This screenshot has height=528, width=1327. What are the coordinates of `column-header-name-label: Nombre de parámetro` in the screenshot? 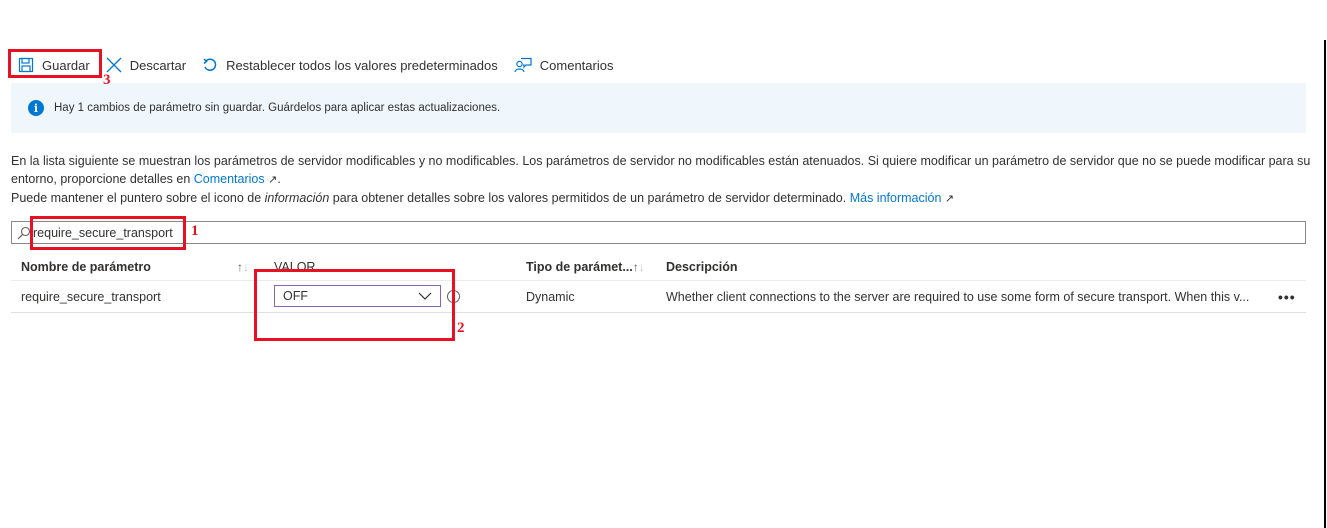 It's located at (86, 267).